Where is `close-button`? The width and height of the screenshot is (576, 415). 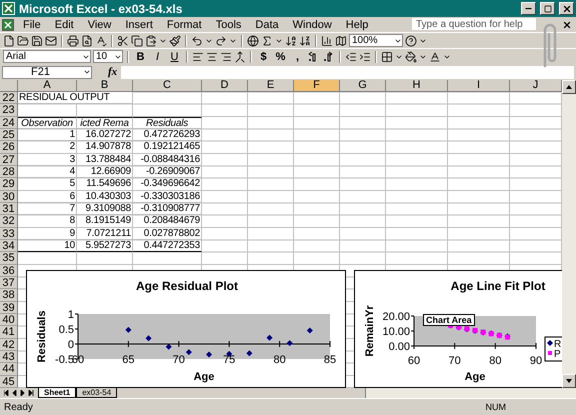 close-button is located at coordinates (566, 8).